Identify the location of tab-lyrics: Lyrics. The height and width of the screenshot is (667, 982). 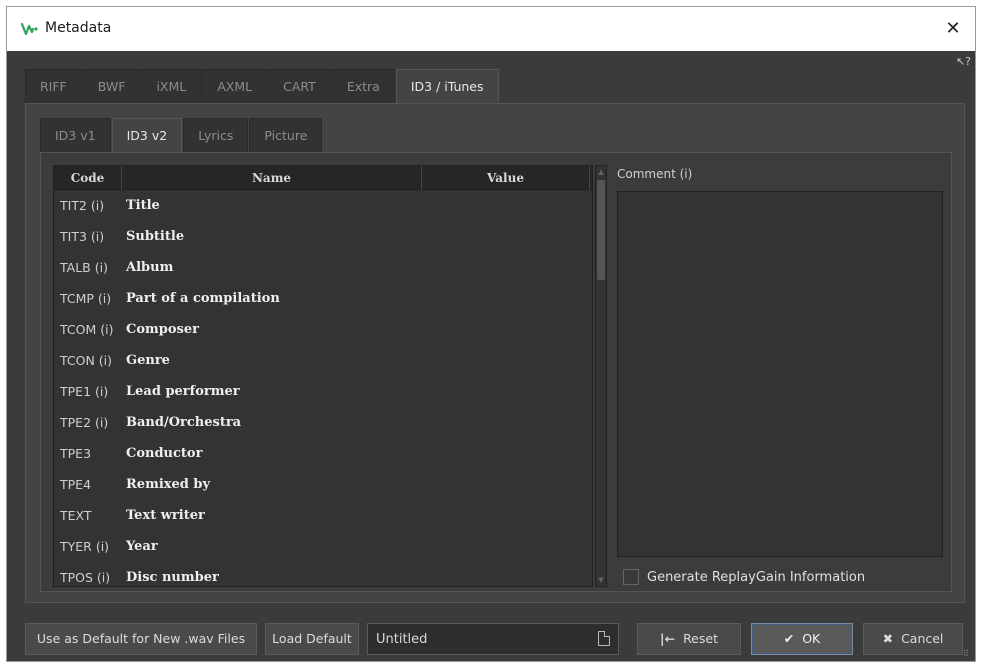
(216, 135).